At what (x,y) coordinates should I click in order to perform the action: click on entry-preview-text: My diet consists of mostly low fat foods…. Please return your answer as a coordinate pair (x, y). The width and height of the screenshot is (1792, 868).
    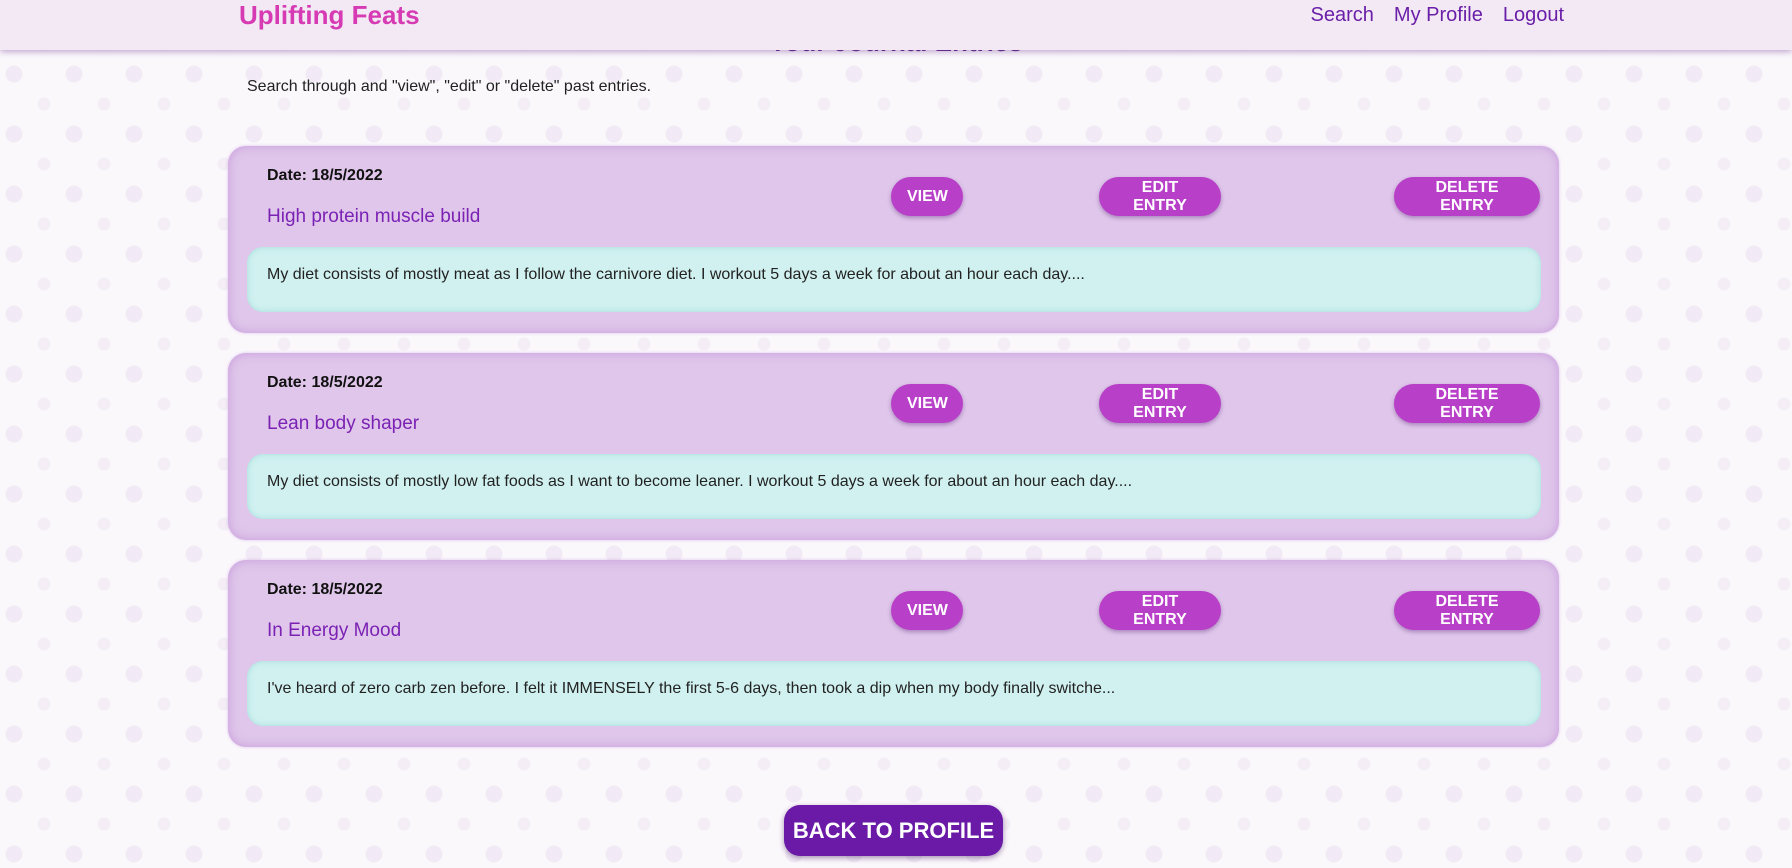
    Looking at the image, I should click on (700, 481).